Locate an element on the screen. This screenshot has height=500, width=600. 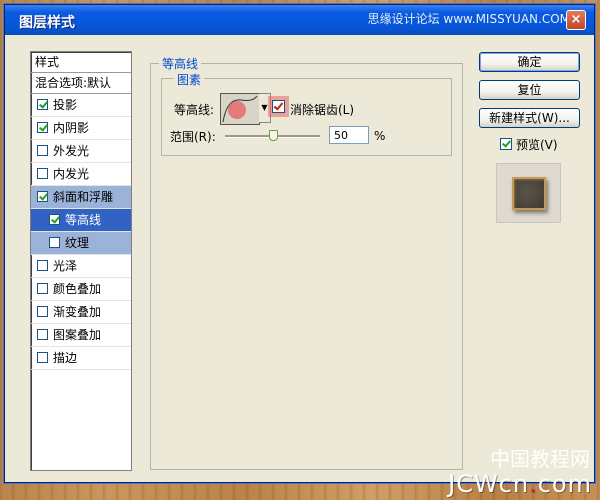
contour-curve-icon is located at coordinates (240, 109).